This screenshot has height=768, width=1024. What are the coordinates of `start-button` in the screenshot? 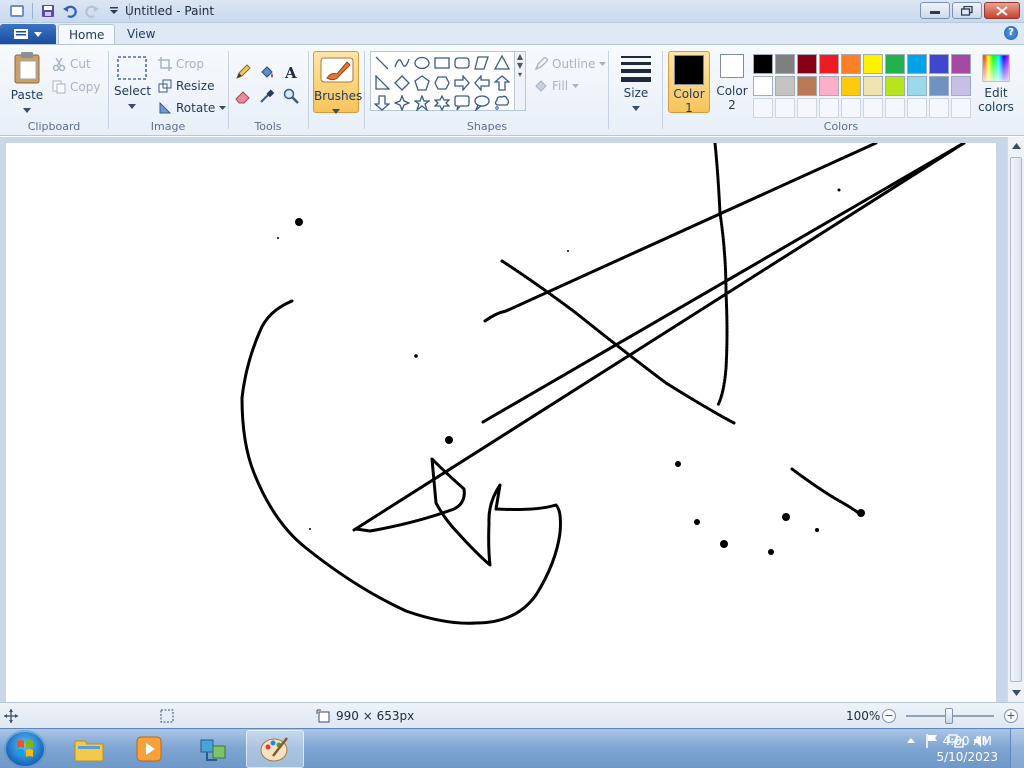 It's located at (25, 749).